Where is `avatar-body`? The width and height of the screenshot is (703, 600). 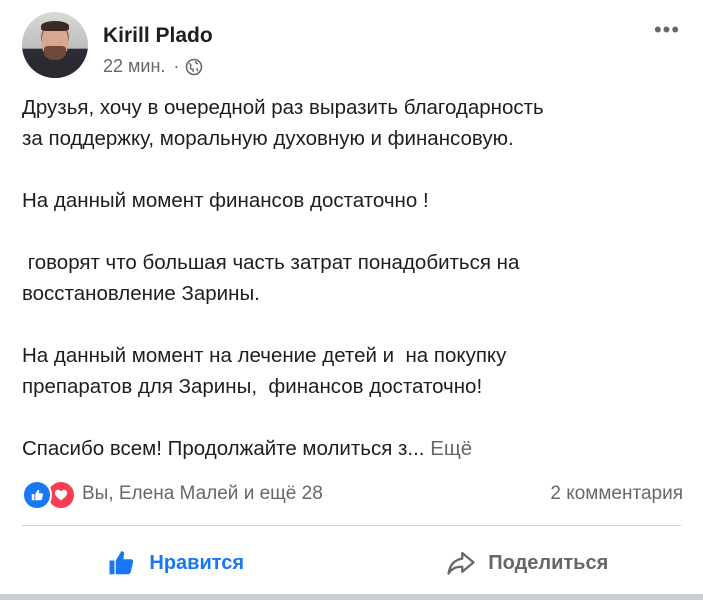
avatar-body is located at coordinates (55, 68).